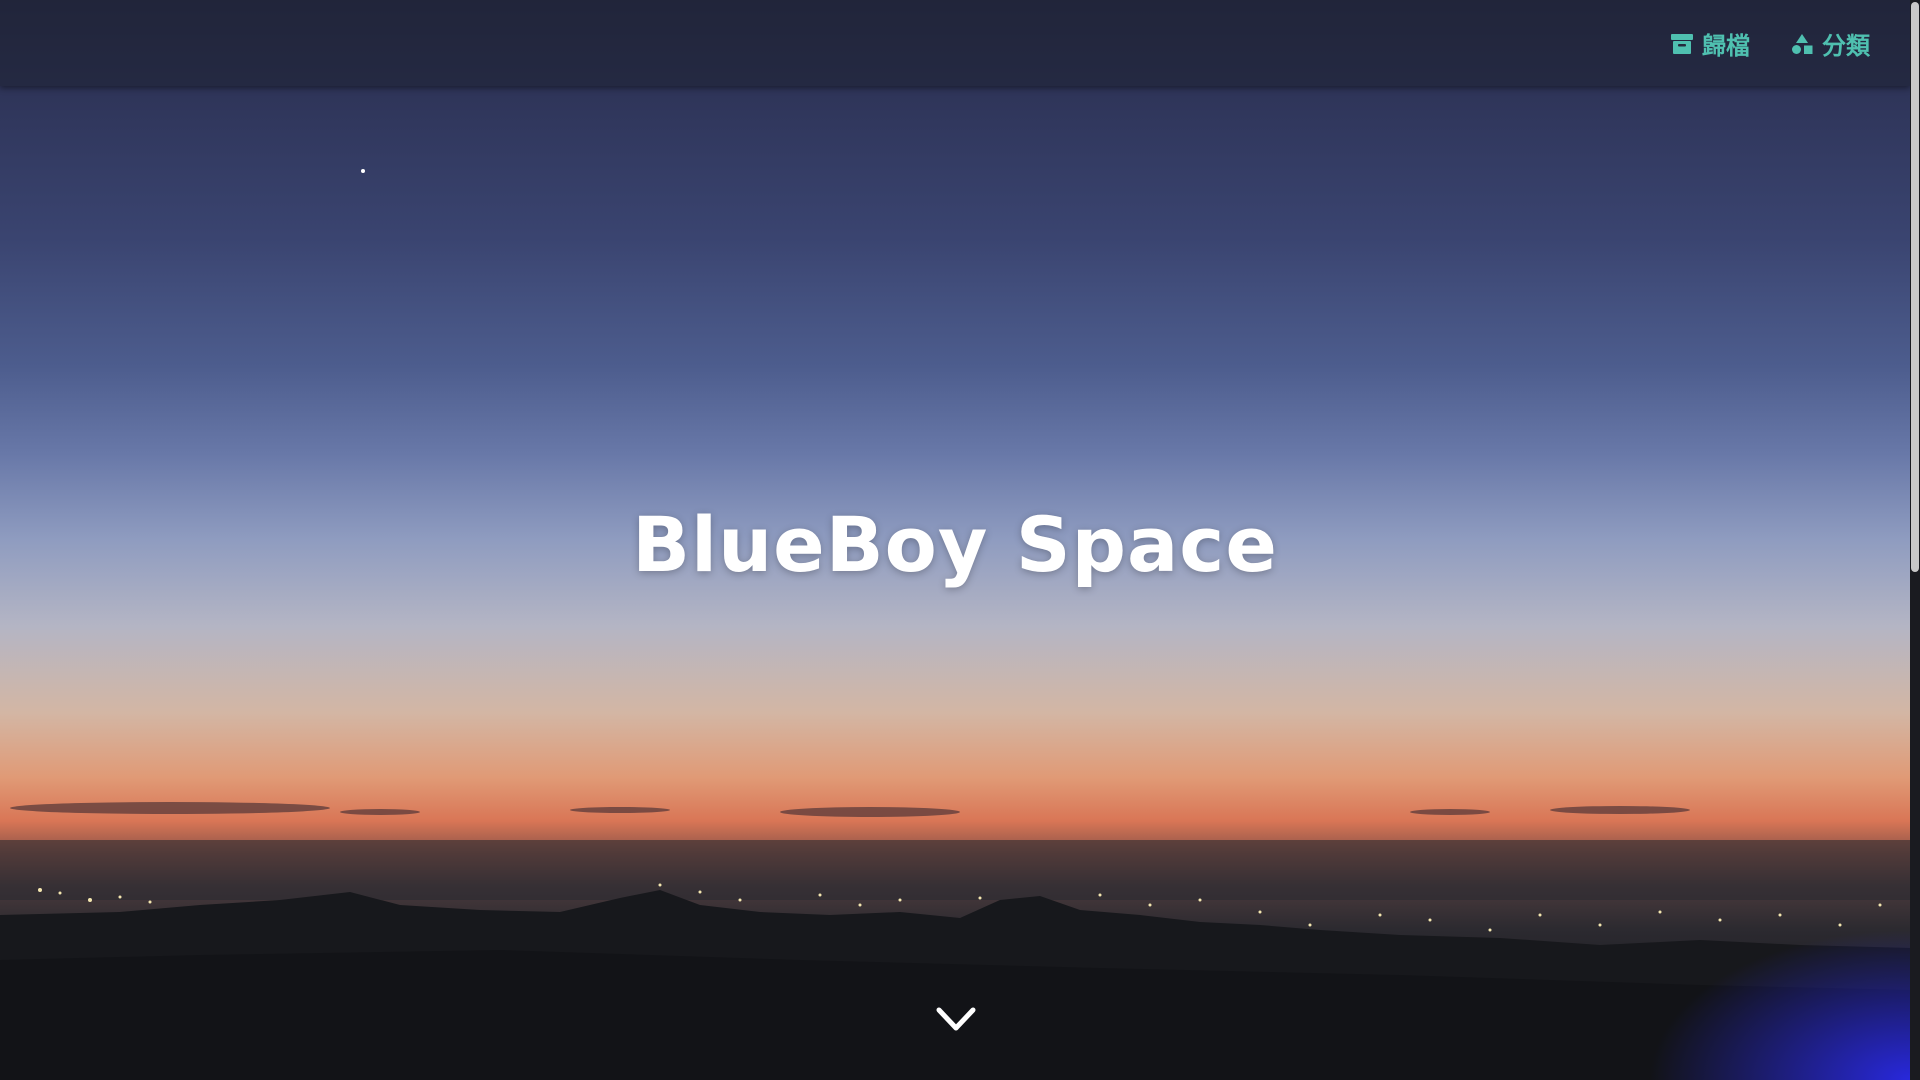 The width and height of the screenshot is (1920, 1080). I want to click on scrollbar-thumb, so click(1915, 287).